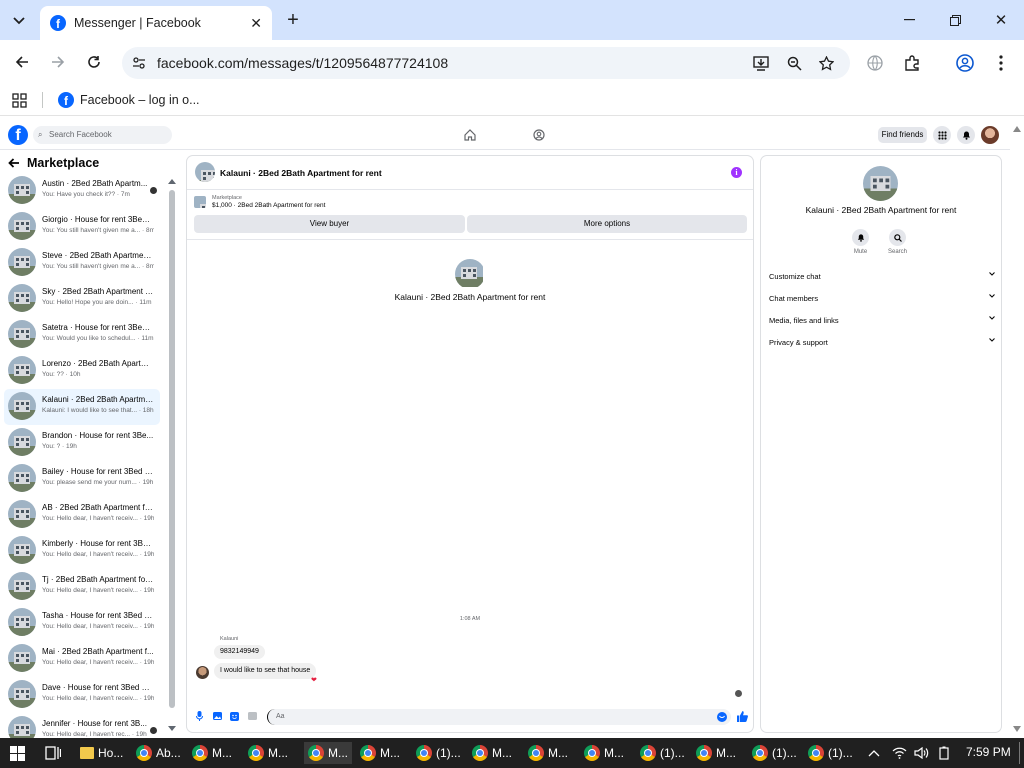 Image resolution: width=1024 pixels, height=768 pixels. I want to click on home-icon, so click(470, 135).